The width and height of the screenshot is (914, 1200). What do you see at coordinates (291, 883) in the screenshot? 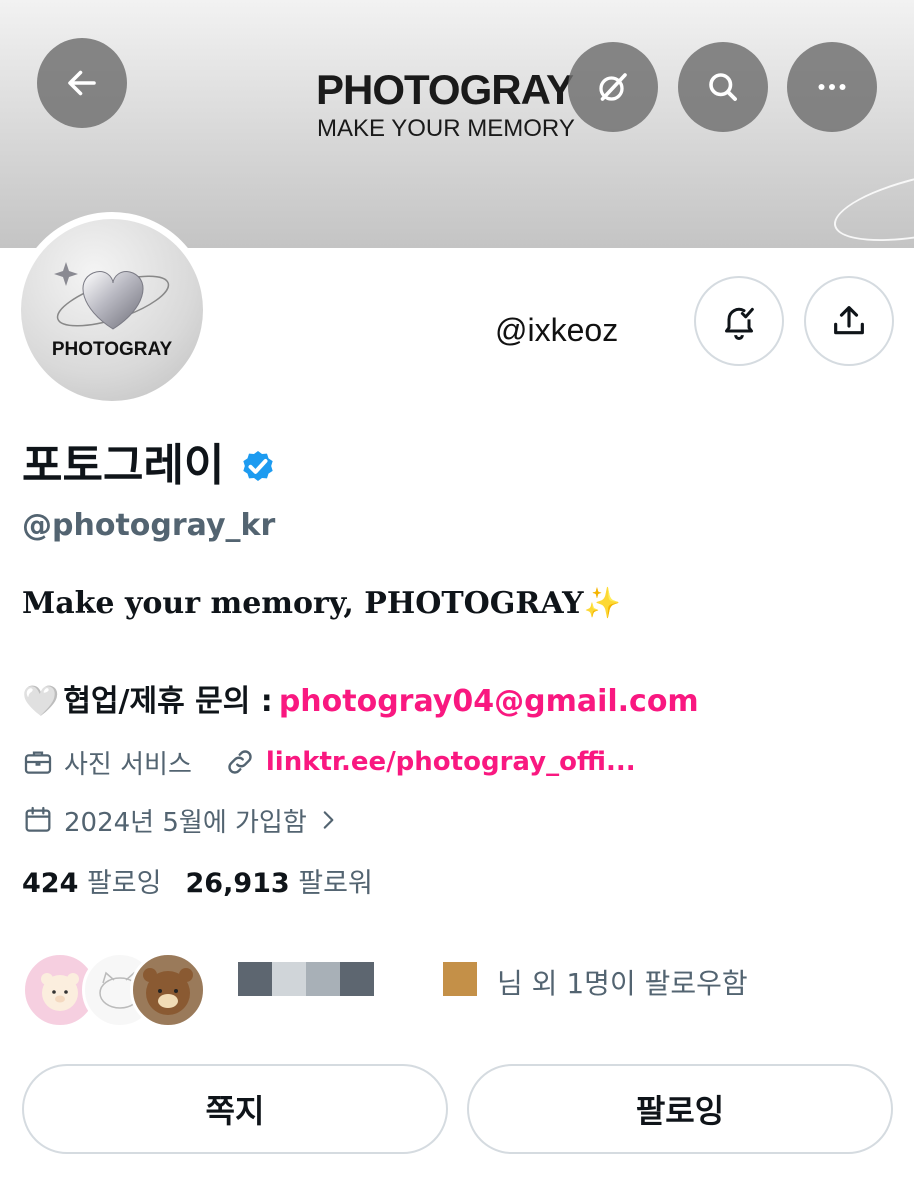
I see `followers-stat: 26,913 팔로워` at bounding box center [291, 883].